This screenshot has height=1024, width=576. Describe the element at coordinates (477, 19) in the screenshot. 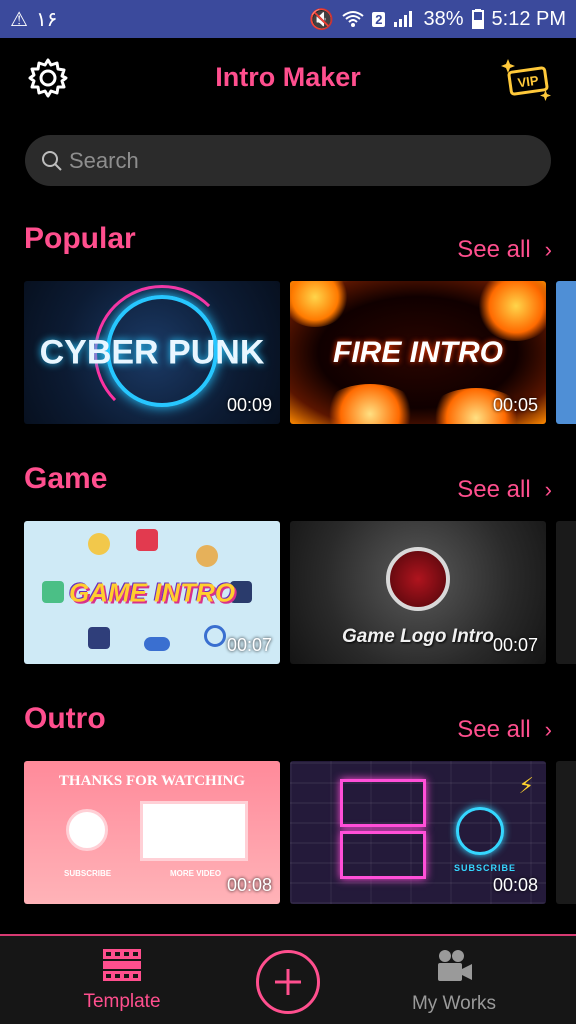

I see `battery-icon` at that location.